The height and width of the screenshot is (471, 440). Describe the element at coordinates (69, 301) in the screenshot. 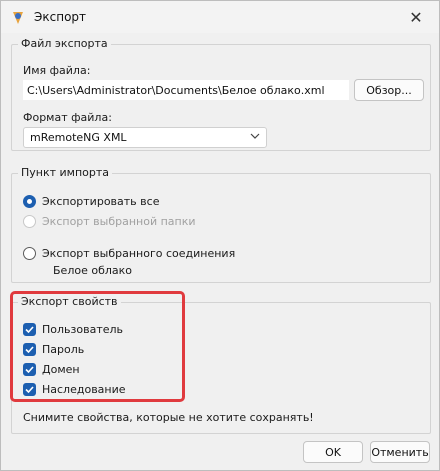

I see `export-properties-legend: Экспорт свойств` at that location.